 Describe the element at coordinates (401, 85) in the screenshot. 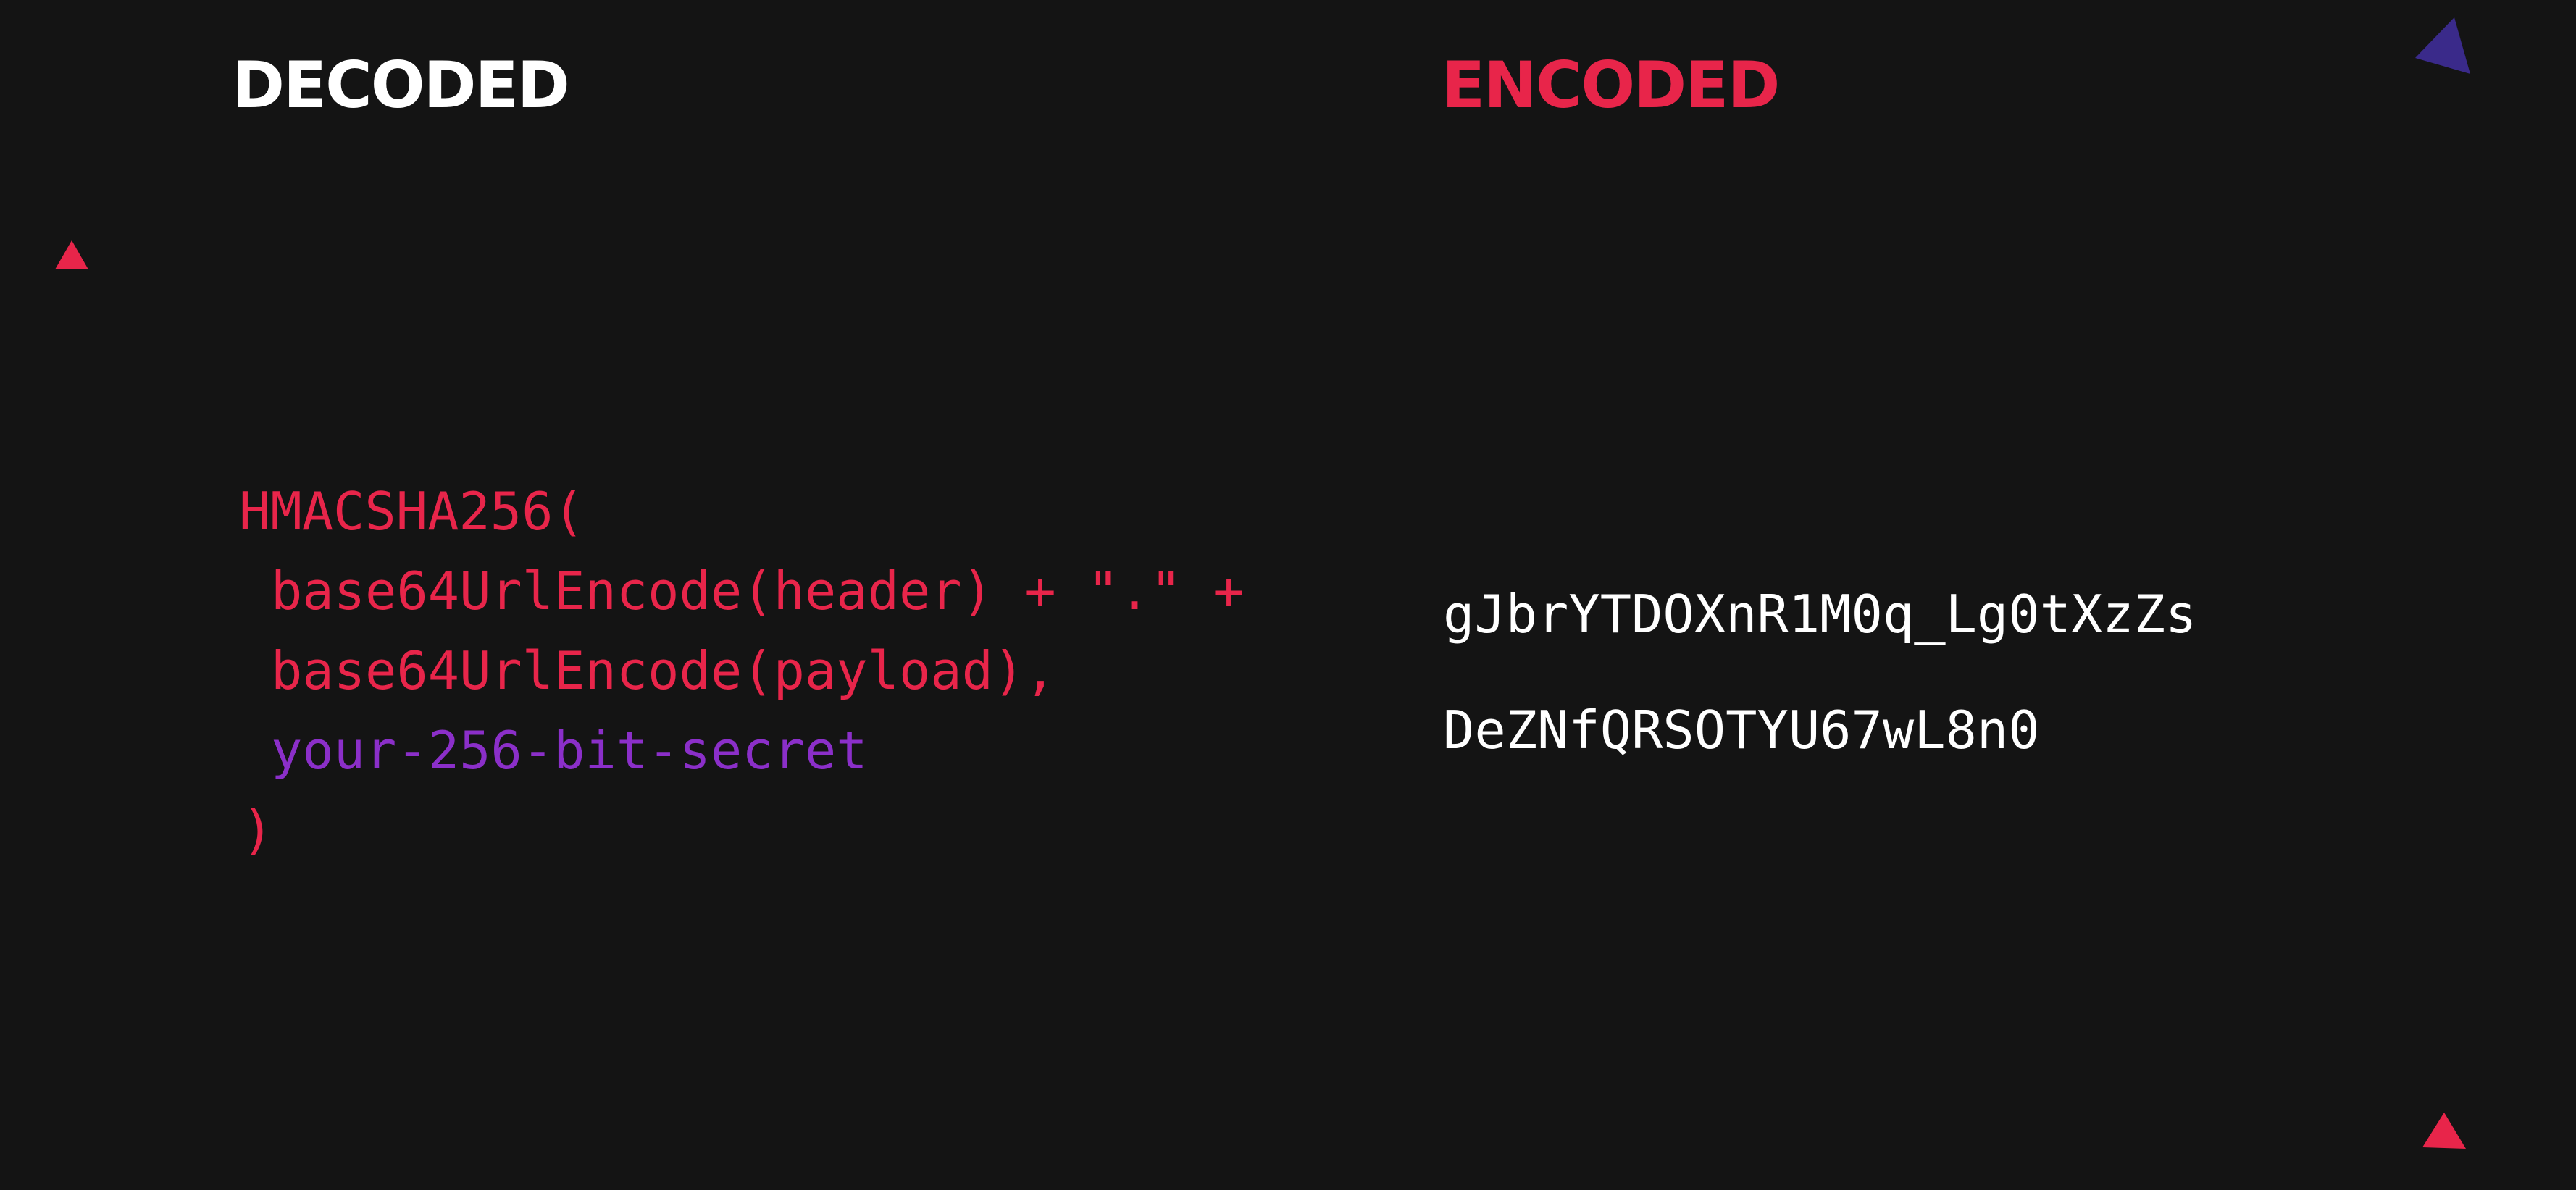

I see `decoded-heading: DECODED` at that location.